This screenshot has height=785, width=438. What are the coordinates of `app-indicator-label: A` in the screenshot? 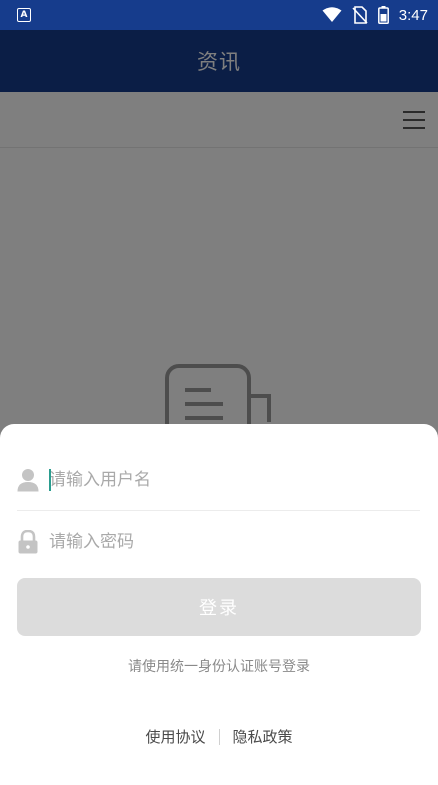 It's located at (24, 14).